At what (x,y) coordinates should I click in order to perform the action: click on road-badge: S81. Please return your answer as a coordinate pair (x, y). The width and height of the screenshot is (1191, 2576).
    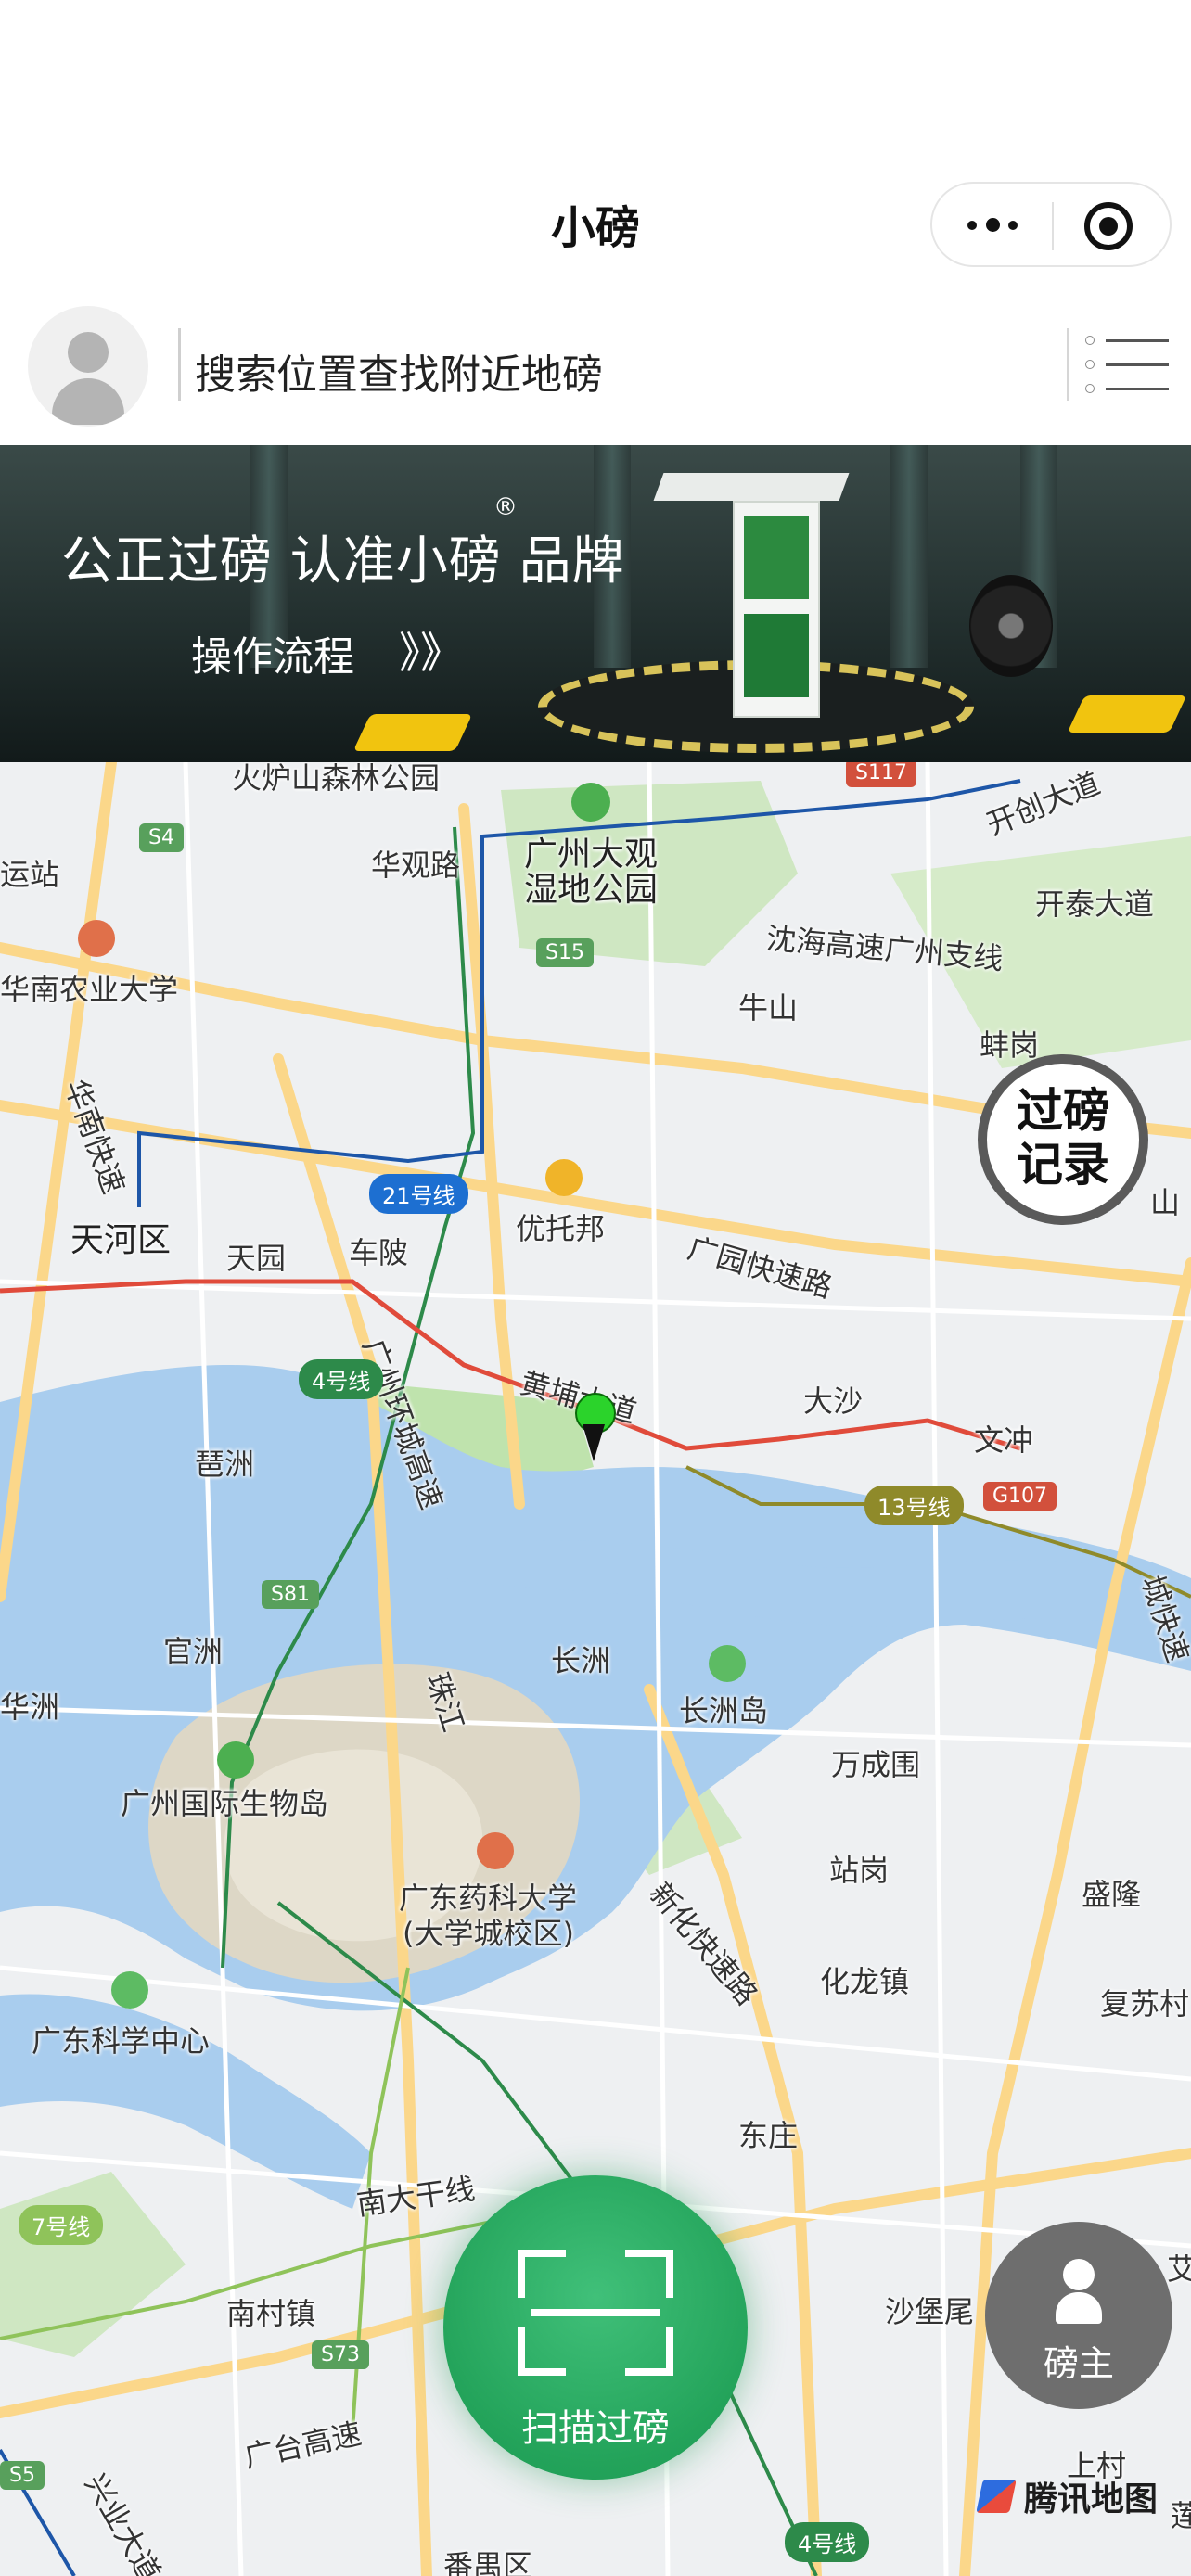
    Looking at the image, I should click on (290, 1594).